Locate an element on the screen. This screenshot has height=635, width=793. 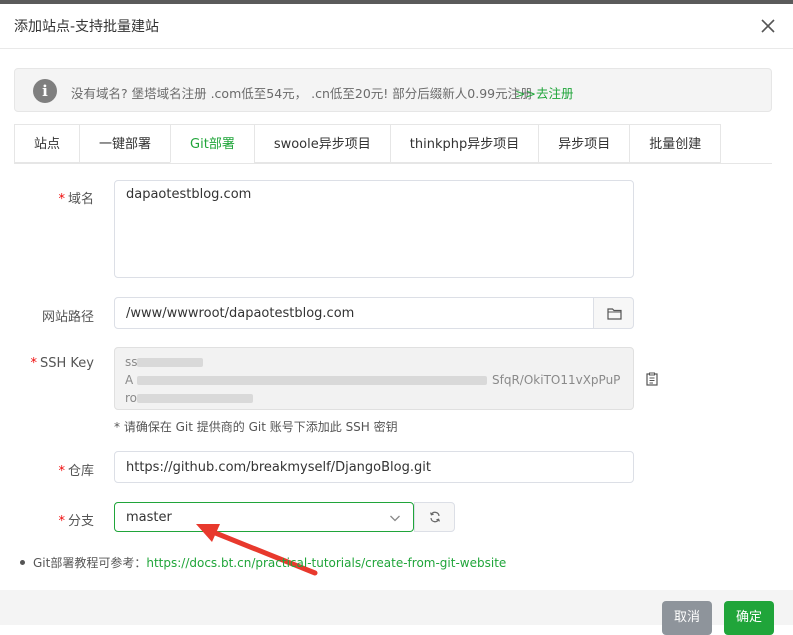
browse-folder-button is located at coordinates (613, 313).